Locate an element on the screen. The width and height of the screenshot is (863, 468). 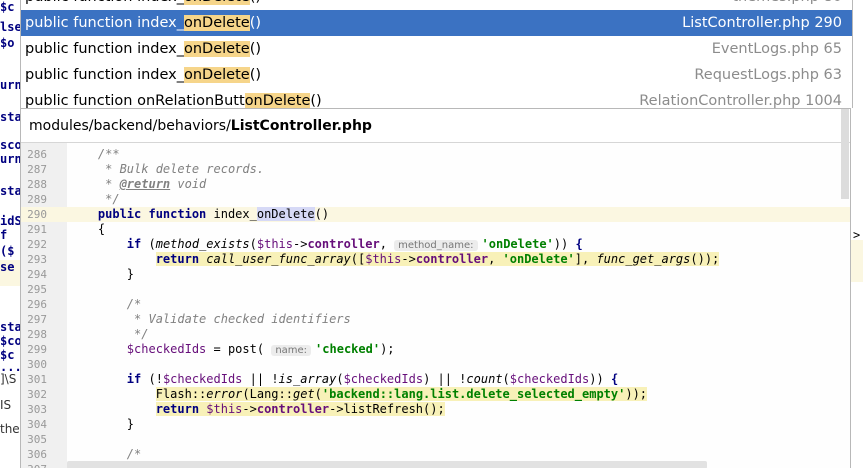
code-text: * @return void is located at coordinates (137, 184).